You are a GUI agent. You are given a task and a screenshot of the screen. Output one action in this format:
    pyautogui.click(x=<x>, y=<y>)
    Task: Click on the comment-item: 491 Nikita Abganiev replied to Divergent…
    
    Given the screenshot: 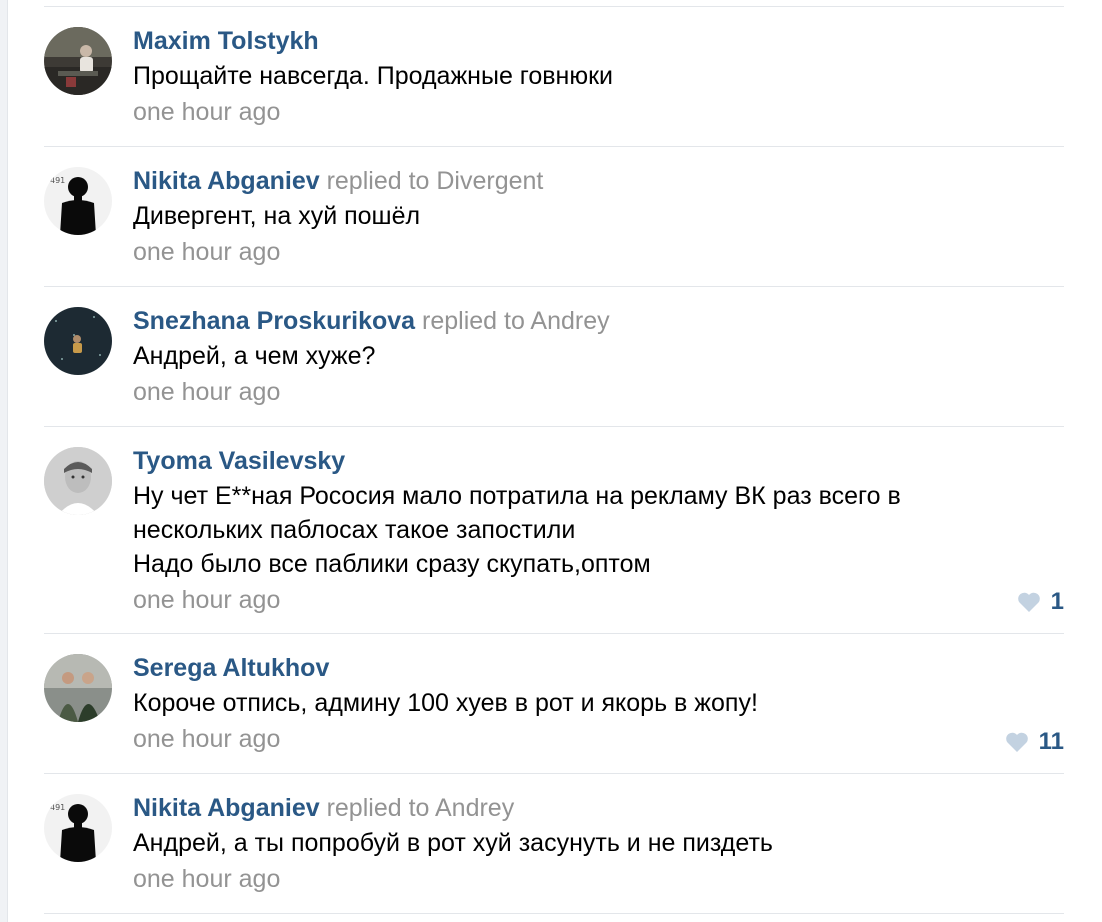 What is the action you would take?
    pyautogui.click(x=554, y=217)
    